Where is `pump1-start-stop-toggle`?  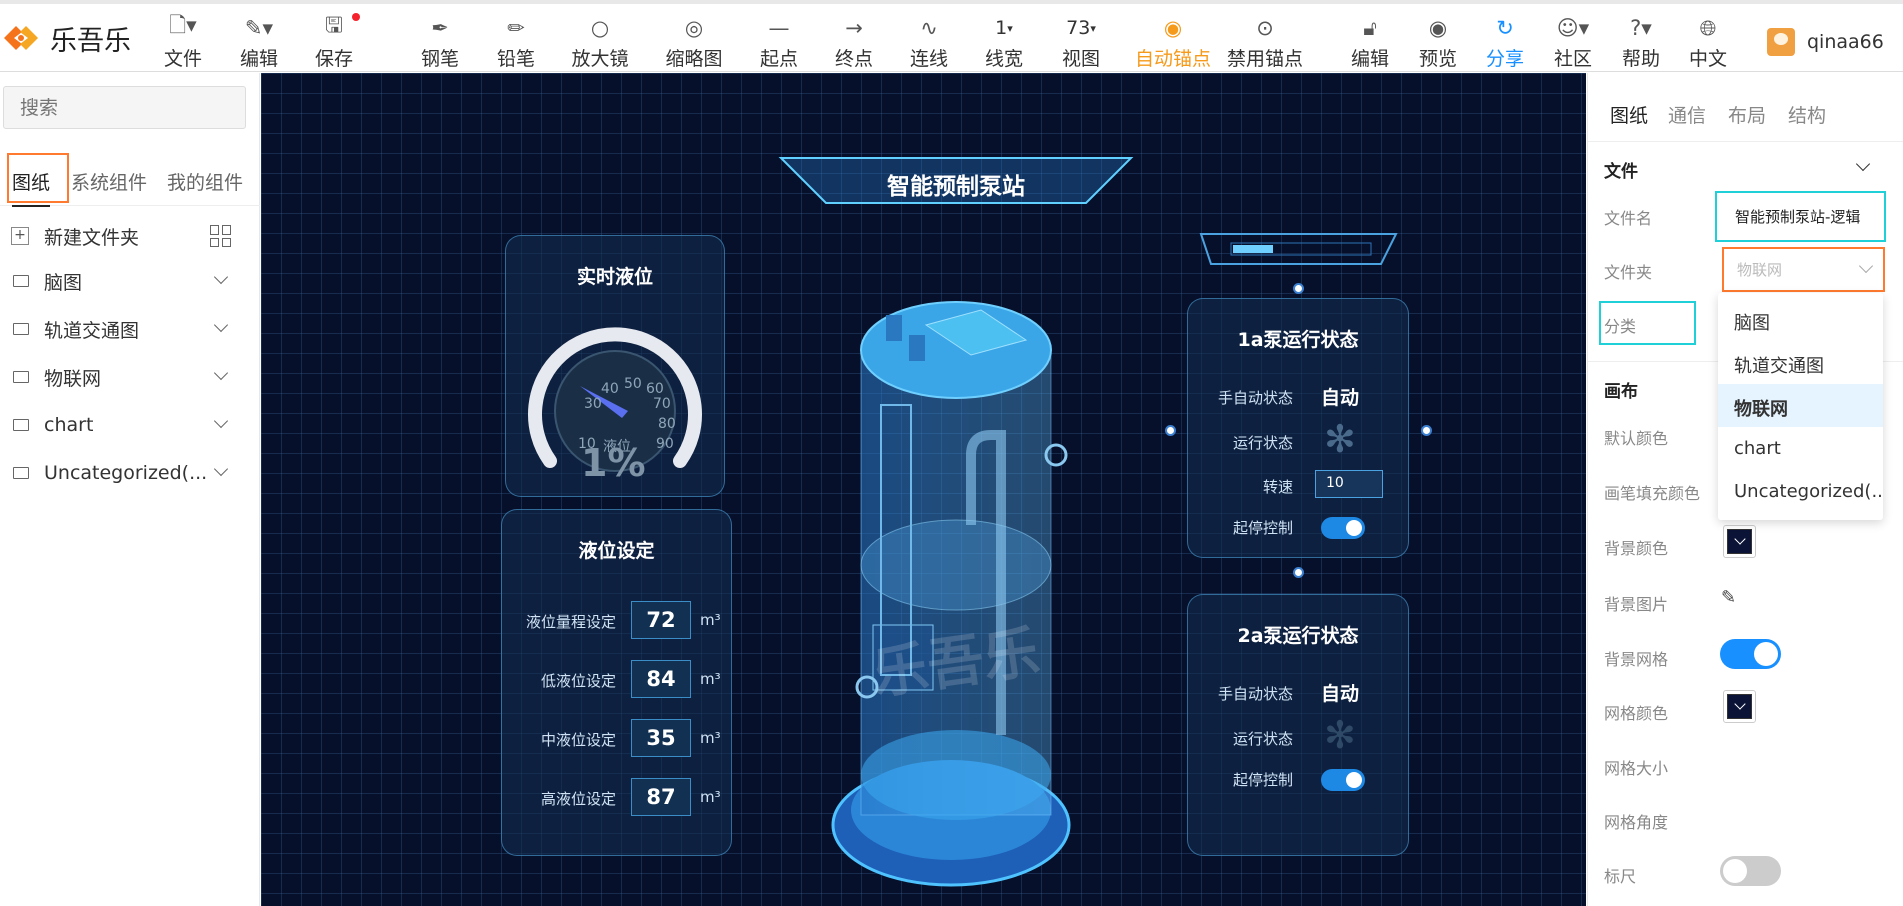 pump1-start-stop-toggle is located at coordinates (1343, 528).